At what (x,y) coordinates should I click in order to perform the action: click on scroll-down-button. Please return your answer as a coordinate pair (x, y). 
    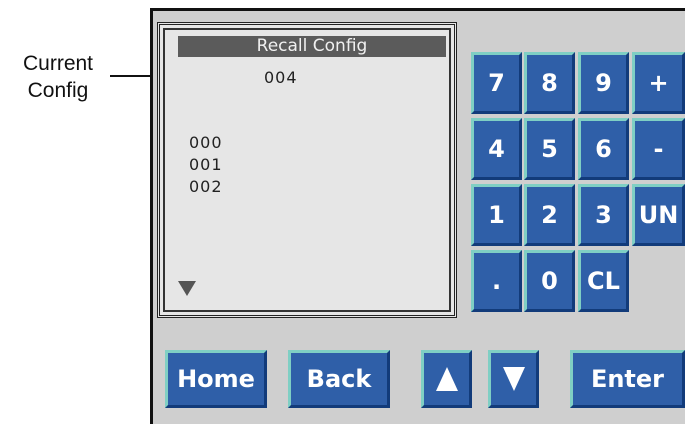
    Looking at the image, I should click on (513, 379).